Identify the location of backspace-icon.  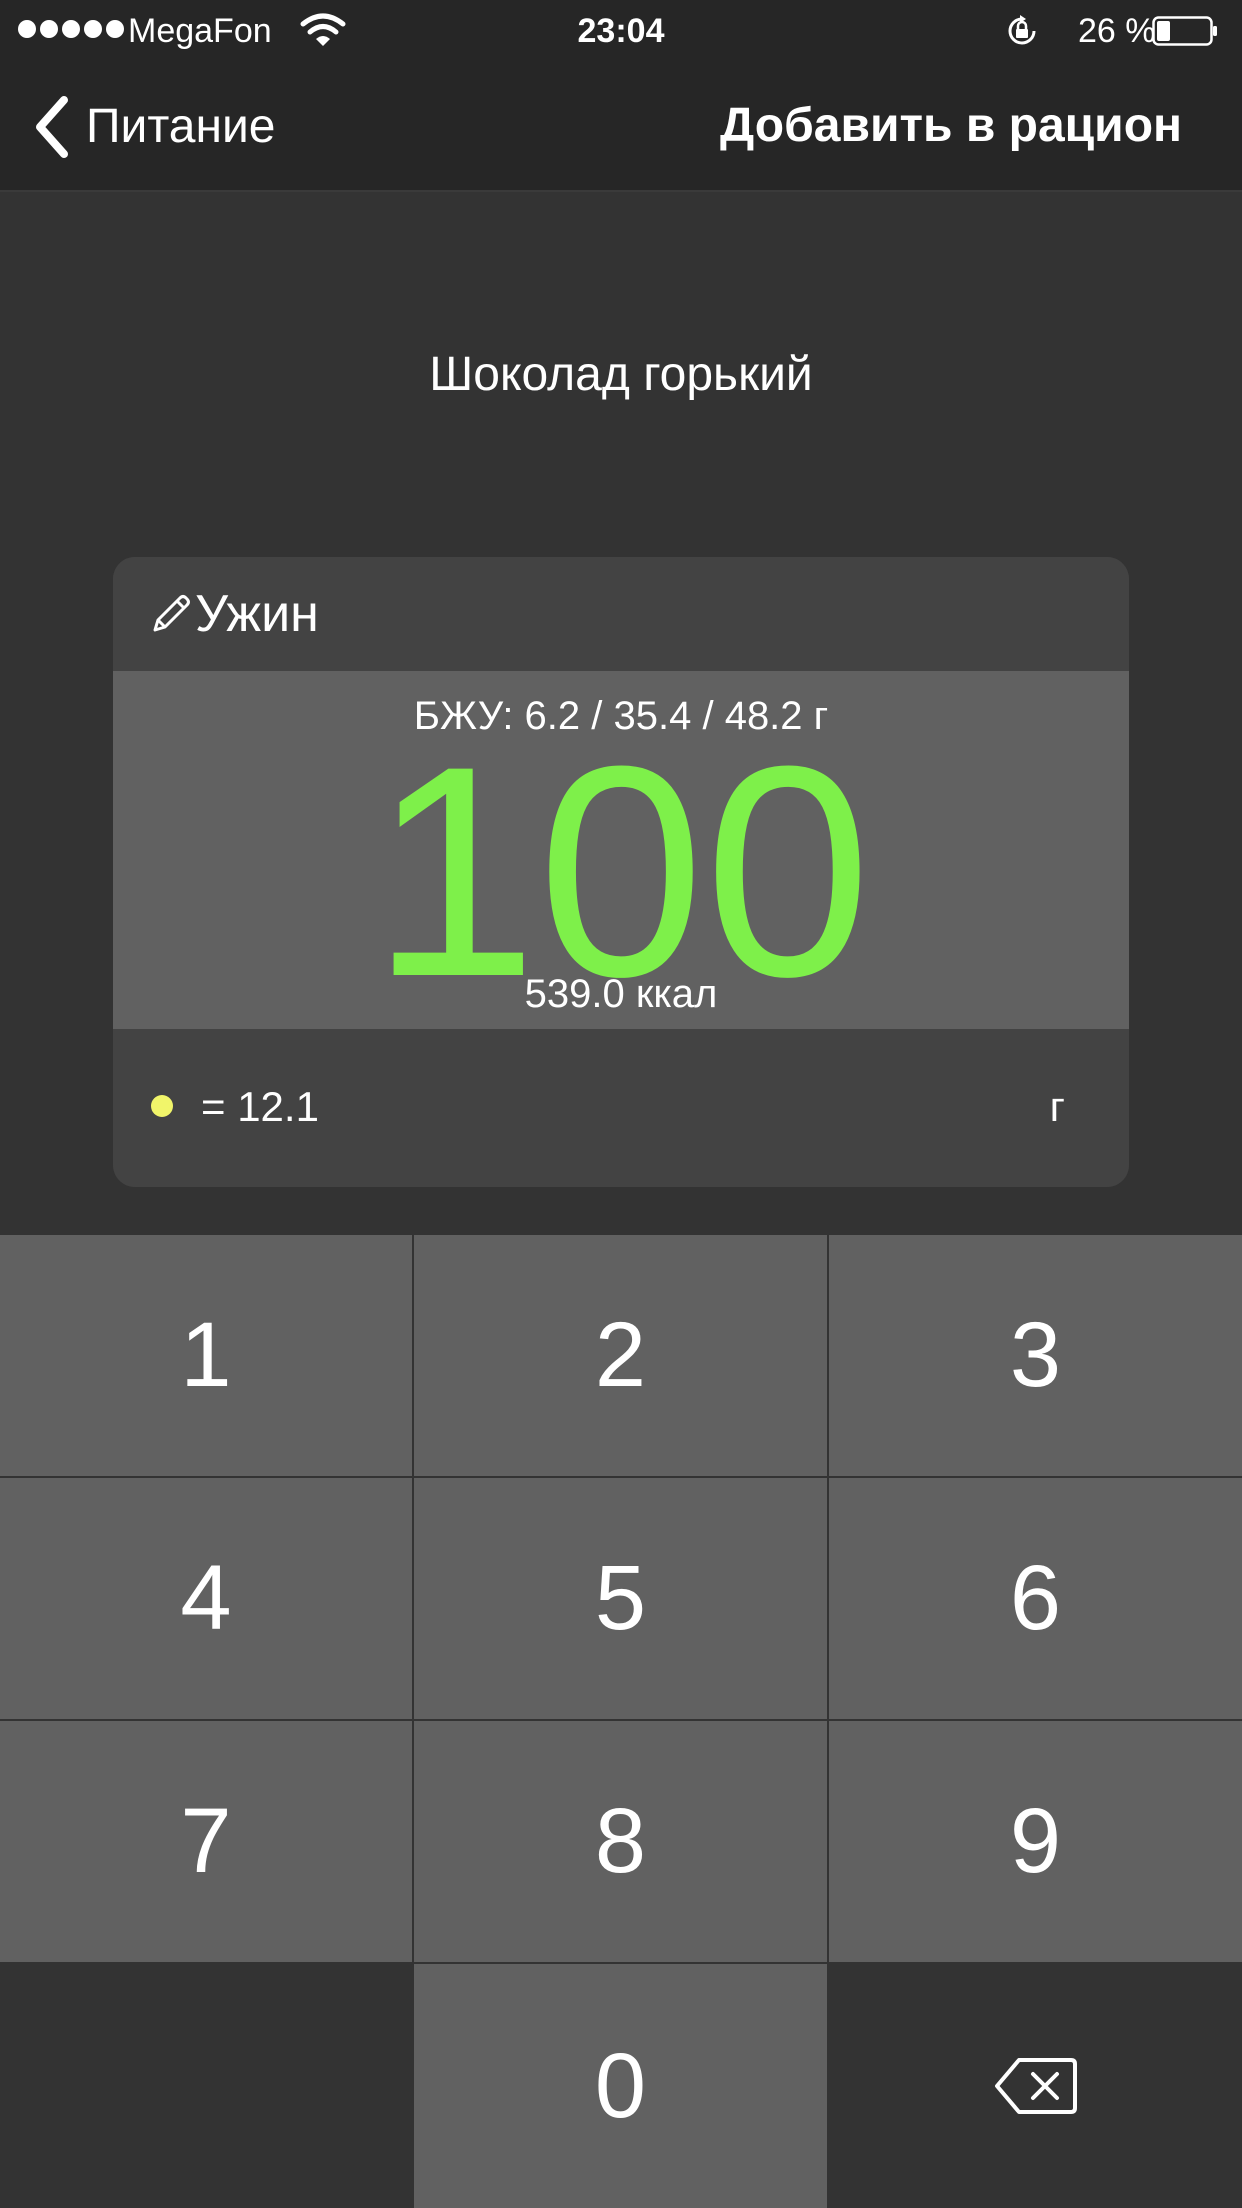
(1035, 2086).